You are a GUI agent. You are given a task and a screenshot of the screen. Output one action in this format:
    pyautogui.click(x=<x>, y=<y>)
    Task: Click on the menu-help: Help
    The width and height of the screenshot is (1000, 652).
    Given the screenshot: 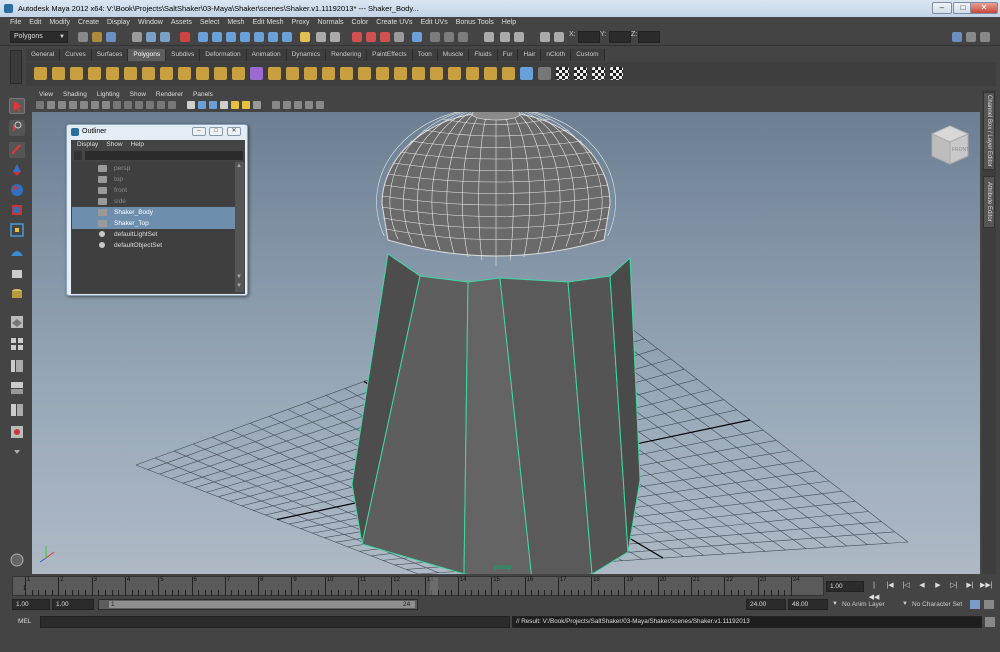 What is the action you would take?
    pyautogui.click(x=509, y=22)
    